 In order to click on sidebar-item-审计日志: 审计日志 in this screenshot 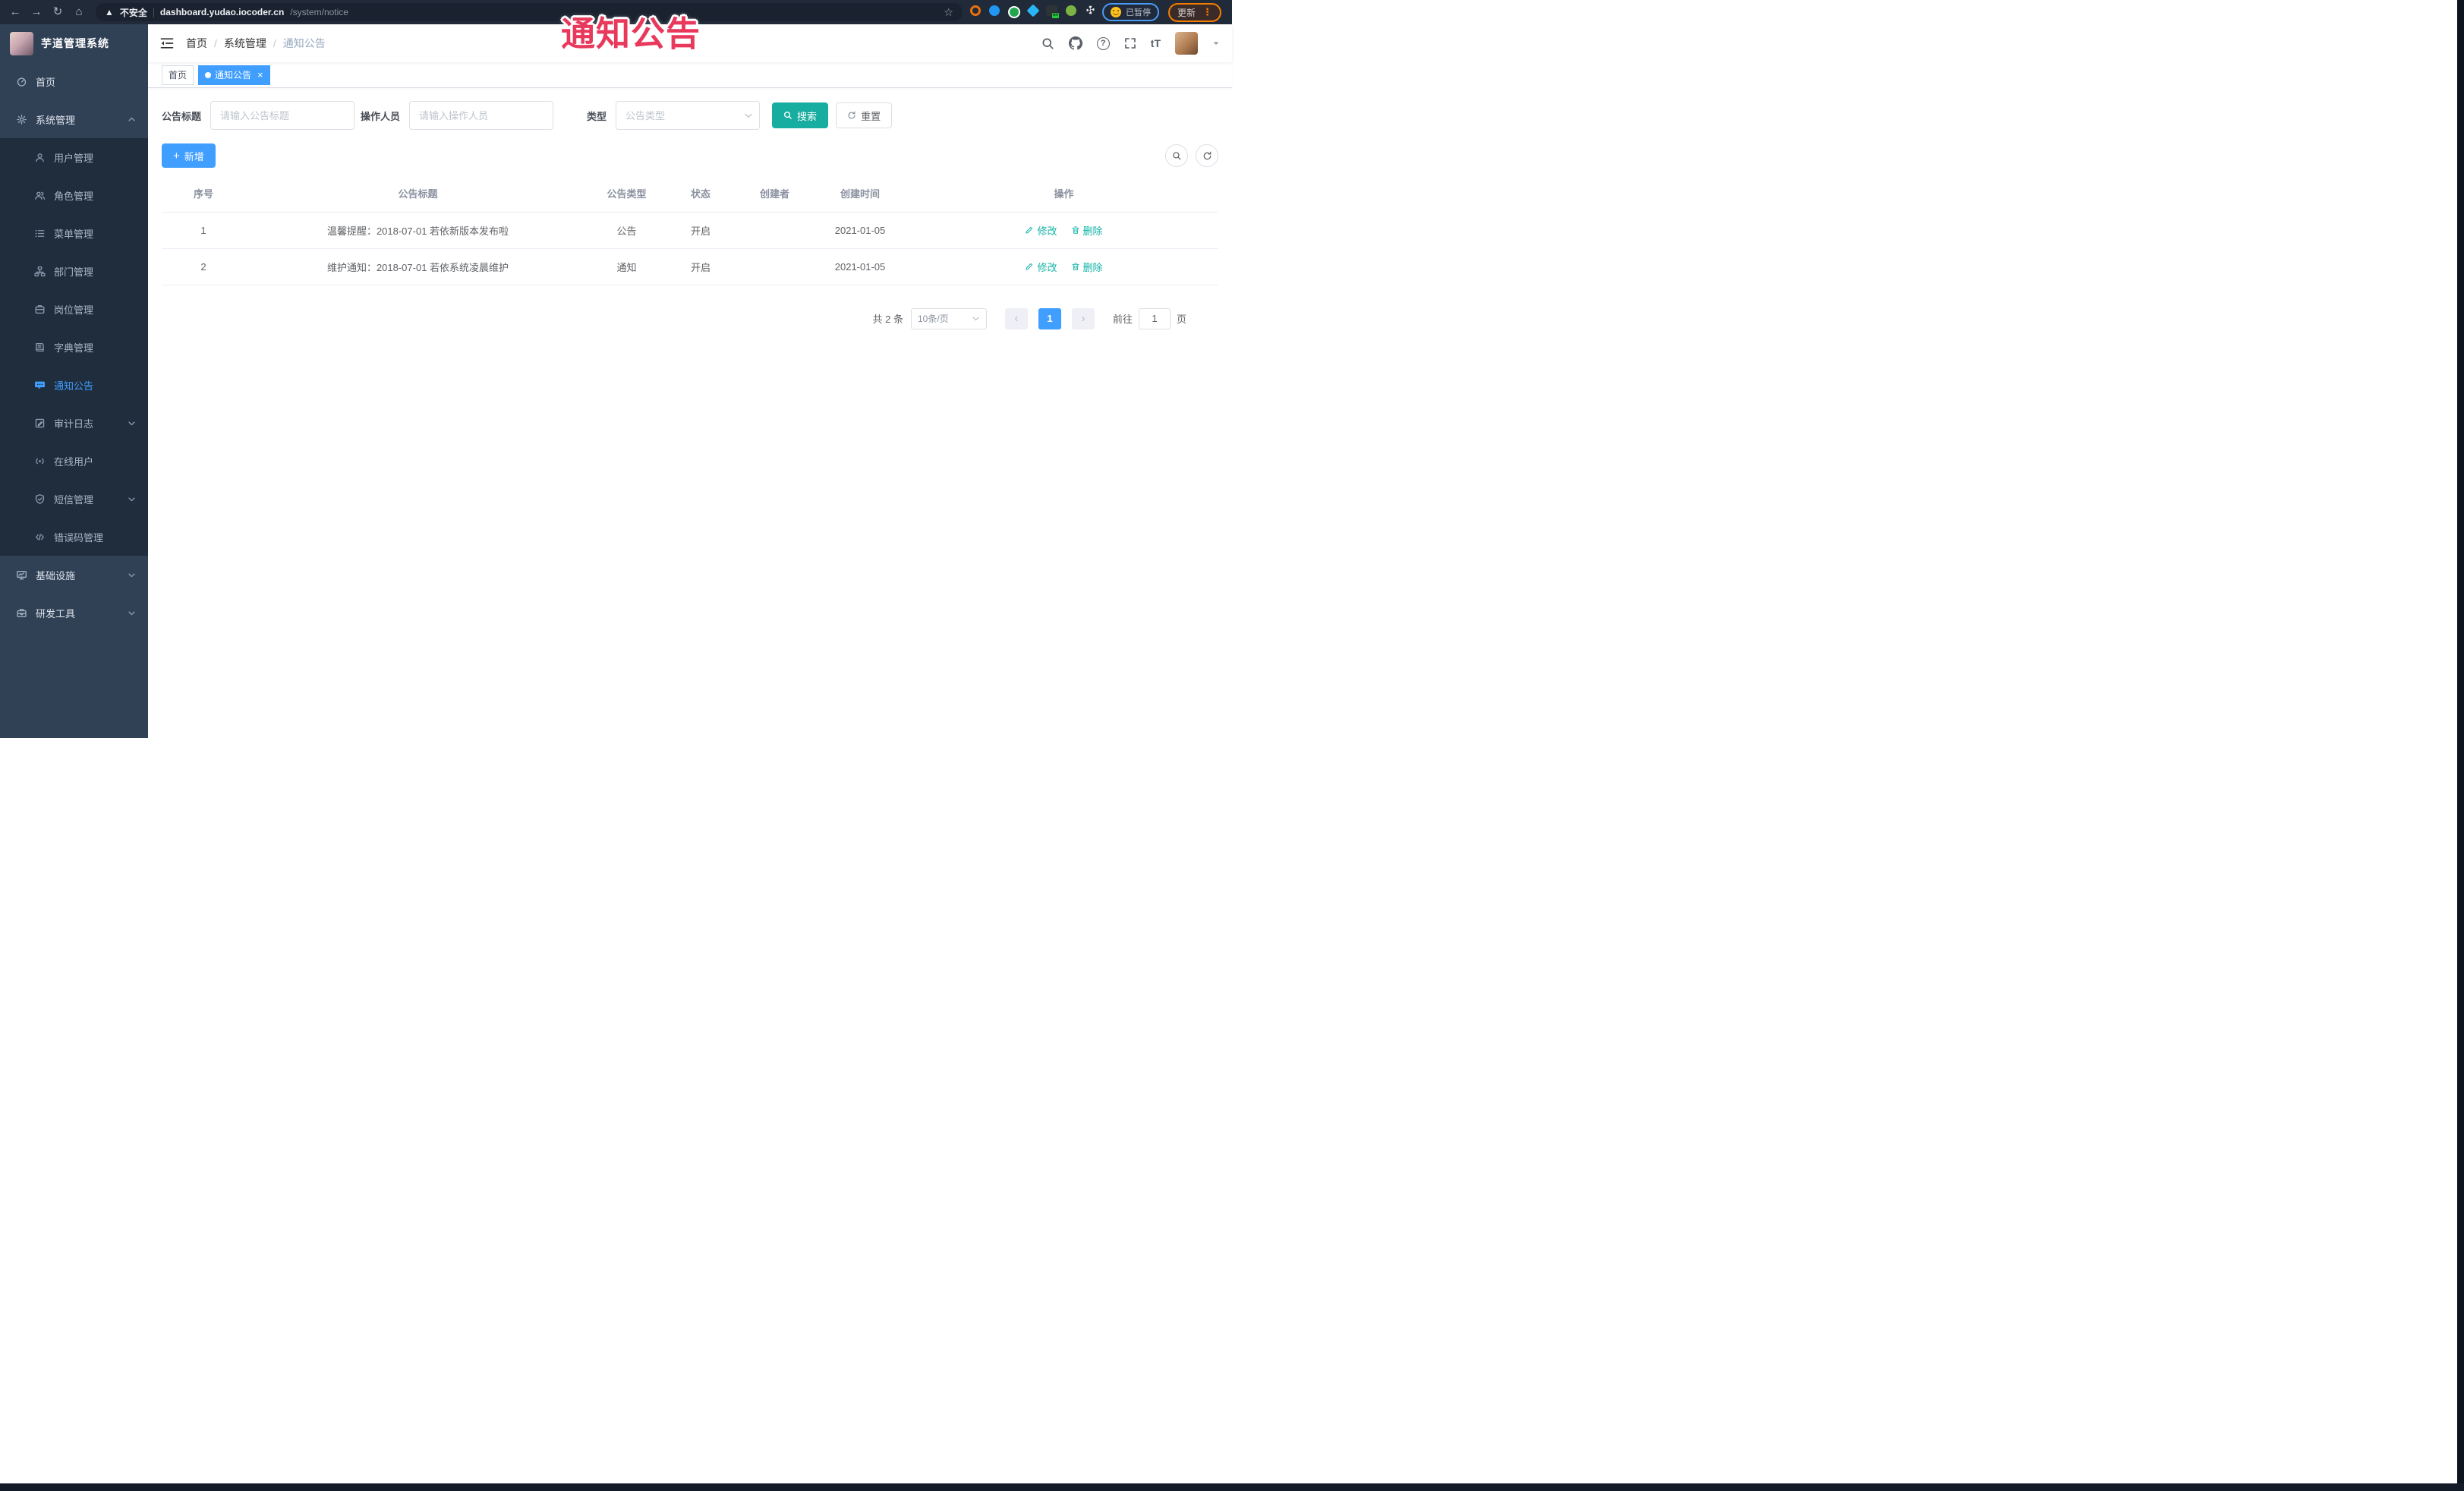, I will do `click(74, 423)`.